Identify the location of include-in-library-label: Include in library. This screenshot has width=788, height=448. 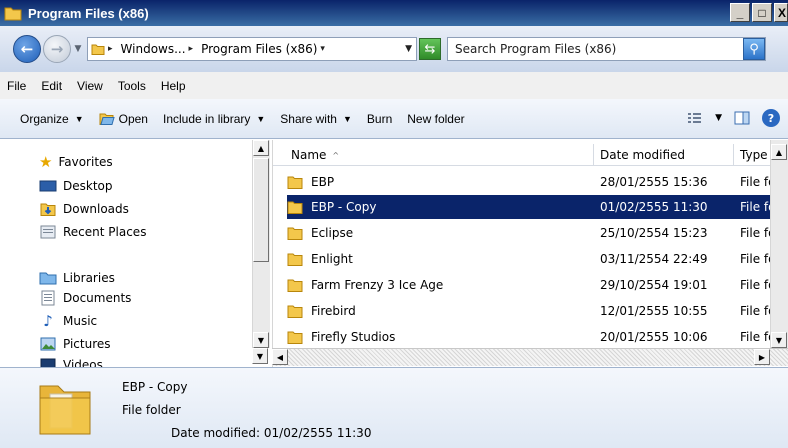
(206, 118).